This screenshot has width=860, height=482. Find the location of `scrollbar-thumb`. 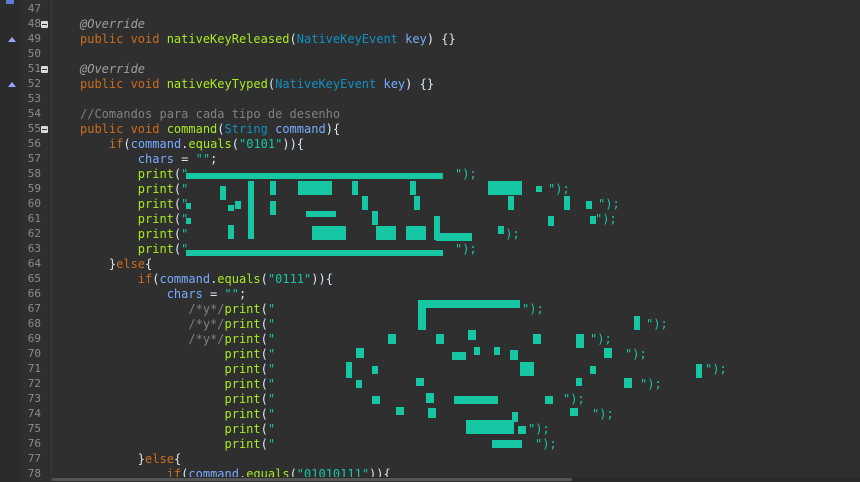

scrollbar-thumb is located at coordinates (312, 479).